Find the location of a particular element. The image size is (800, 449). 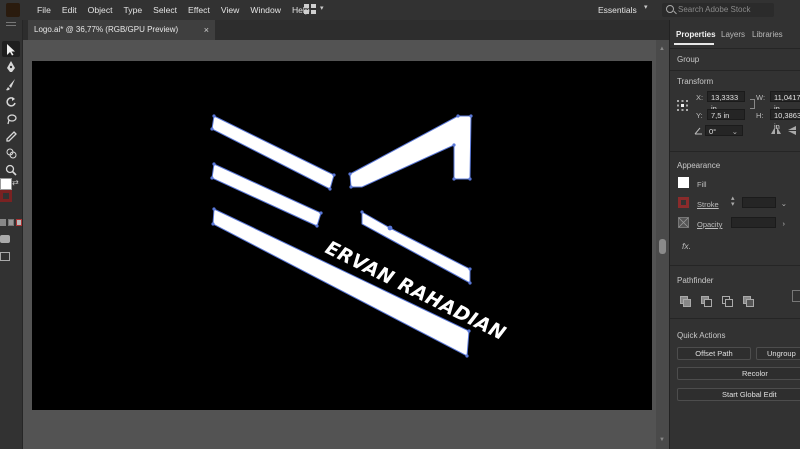

lasso-tool-icon is located at coordinates (11, 119).